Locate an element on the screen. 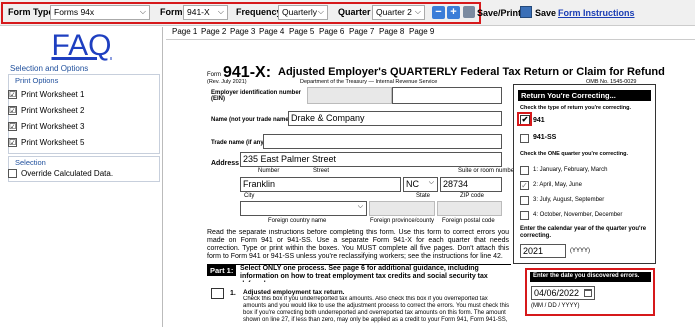 The width and height of the screenshot is (695, 327). save-button: Save is located at coordinates (545, 13).